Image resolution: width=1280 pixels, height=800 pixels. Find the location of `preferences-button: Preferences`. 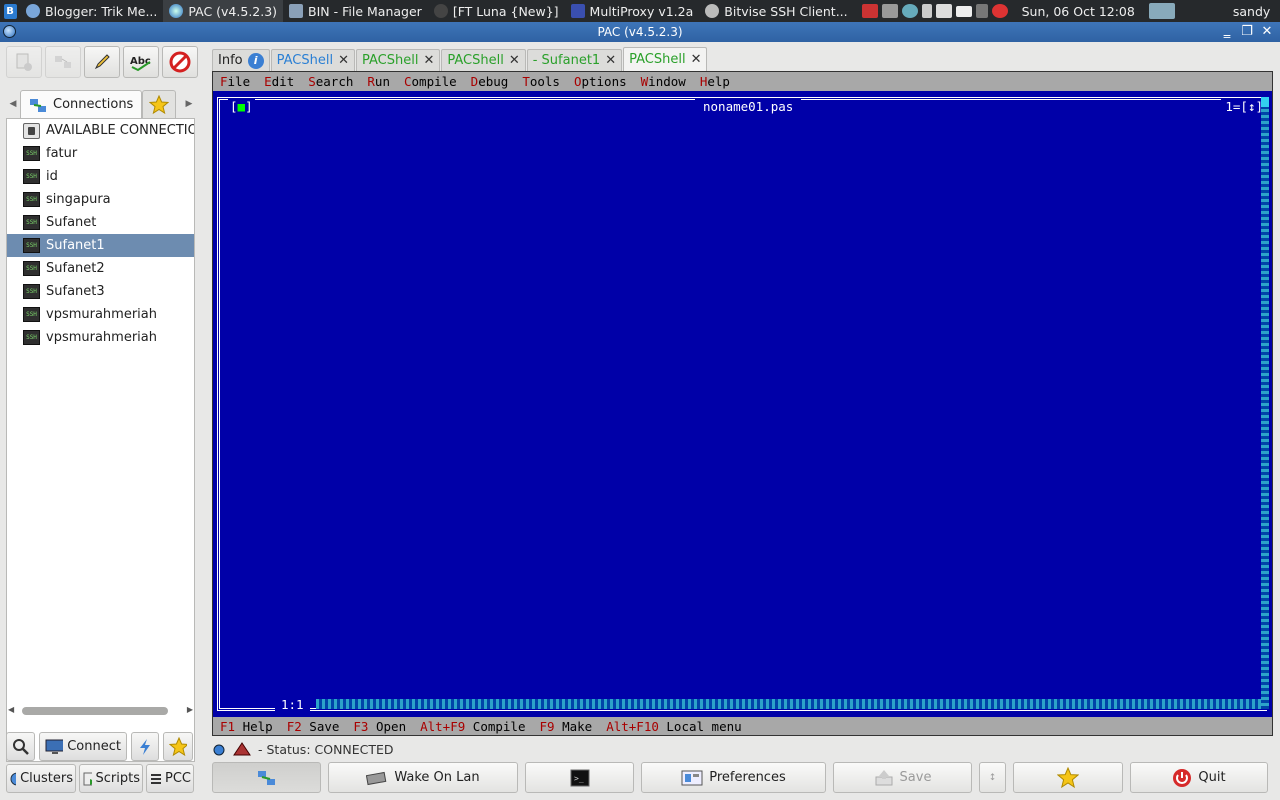

preferences-button: Preferences is located at coordinates (733, 777).